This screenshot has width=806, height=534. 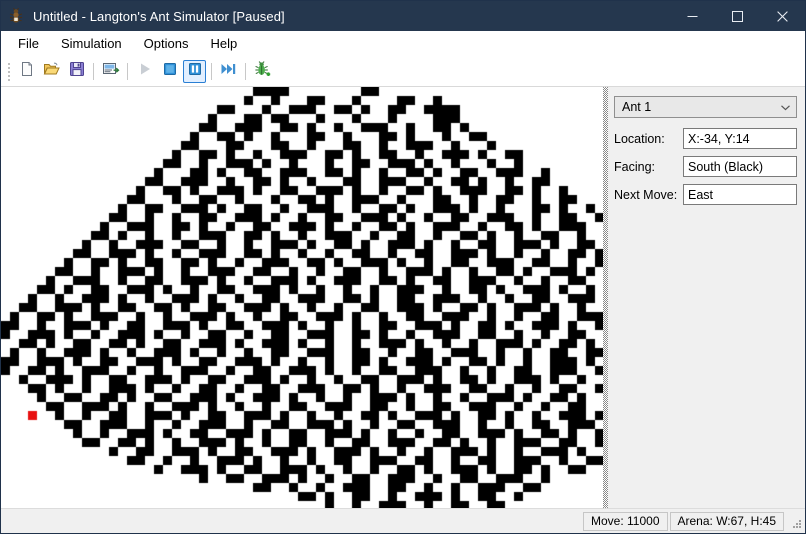 I want to click on play-icon, so click(x=145, y=71).